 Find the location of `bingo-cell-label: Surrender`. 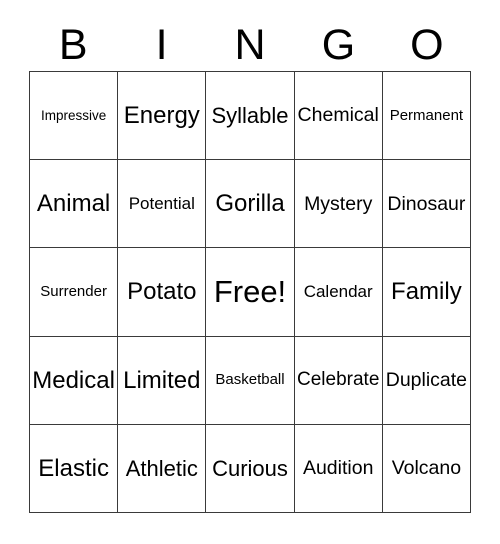

bingo-cell-label: Surrender is located at coordinates (73, 292).